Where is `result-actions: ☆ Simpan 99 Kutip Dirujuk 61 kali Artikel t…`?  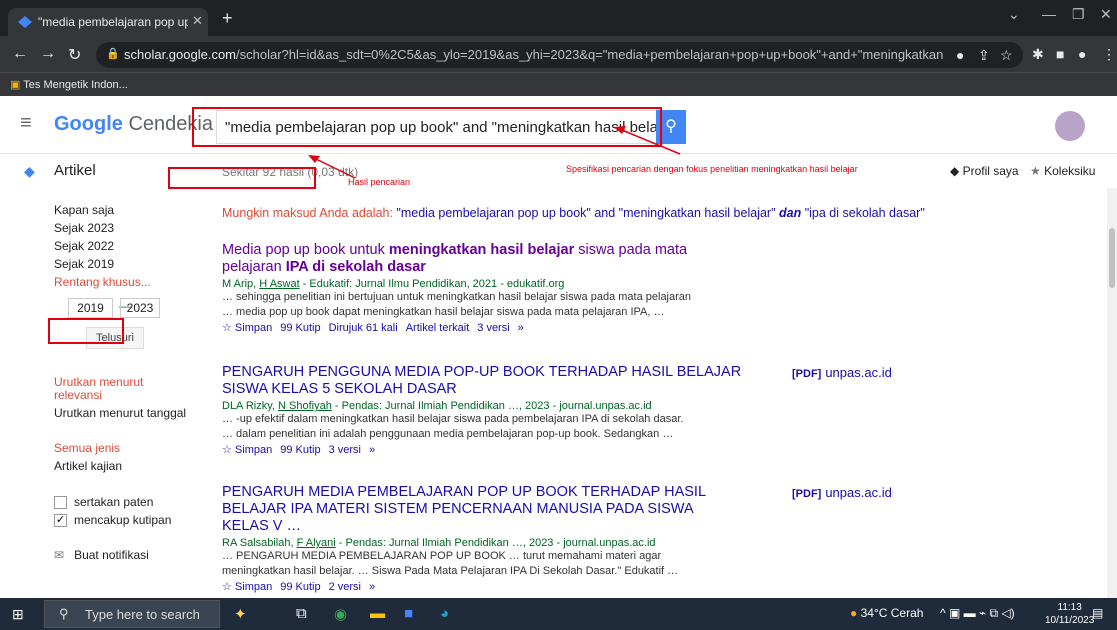 result-actions: ☆ Simpan 99 Kutip Dirujuk 61 kali Artikel t… is located at coordinates (482, 327).